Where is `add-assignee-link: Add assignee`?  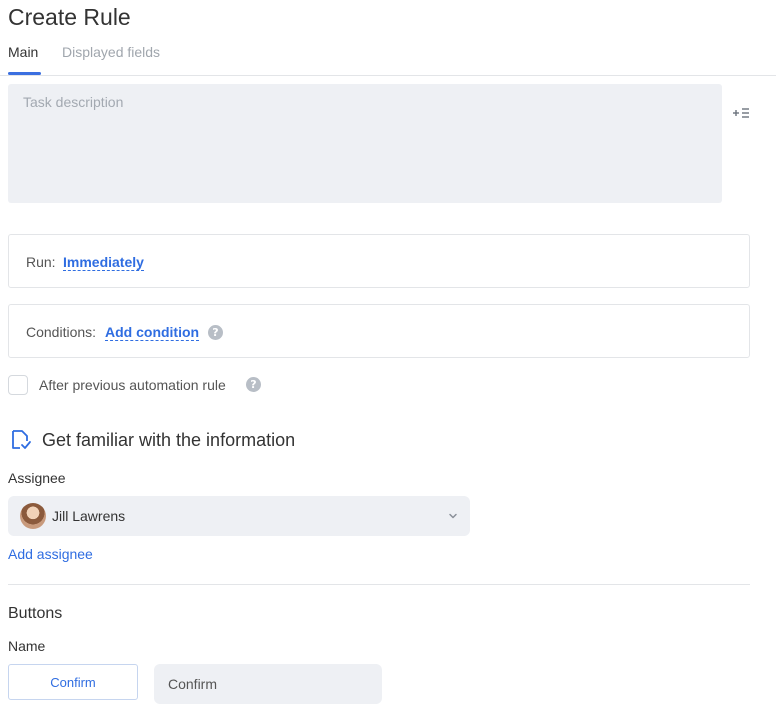
add-assignee-link: Add assignee is located at coordinates (50, 554).